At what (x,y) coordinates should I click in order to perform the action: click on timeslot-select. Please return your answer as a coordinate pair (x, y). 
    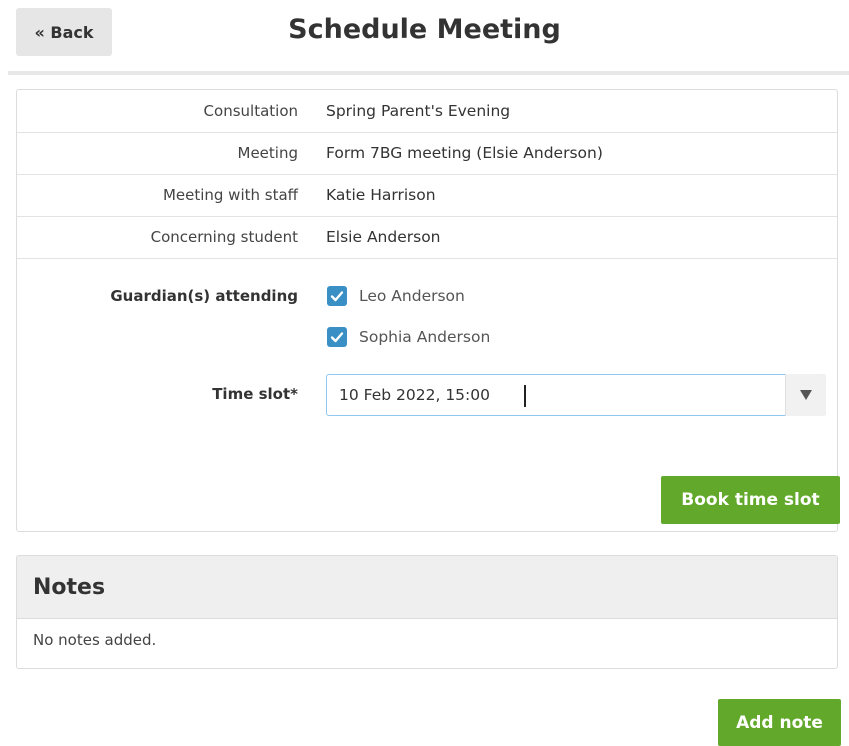
    Looking at the image, I should click on (576, 395).